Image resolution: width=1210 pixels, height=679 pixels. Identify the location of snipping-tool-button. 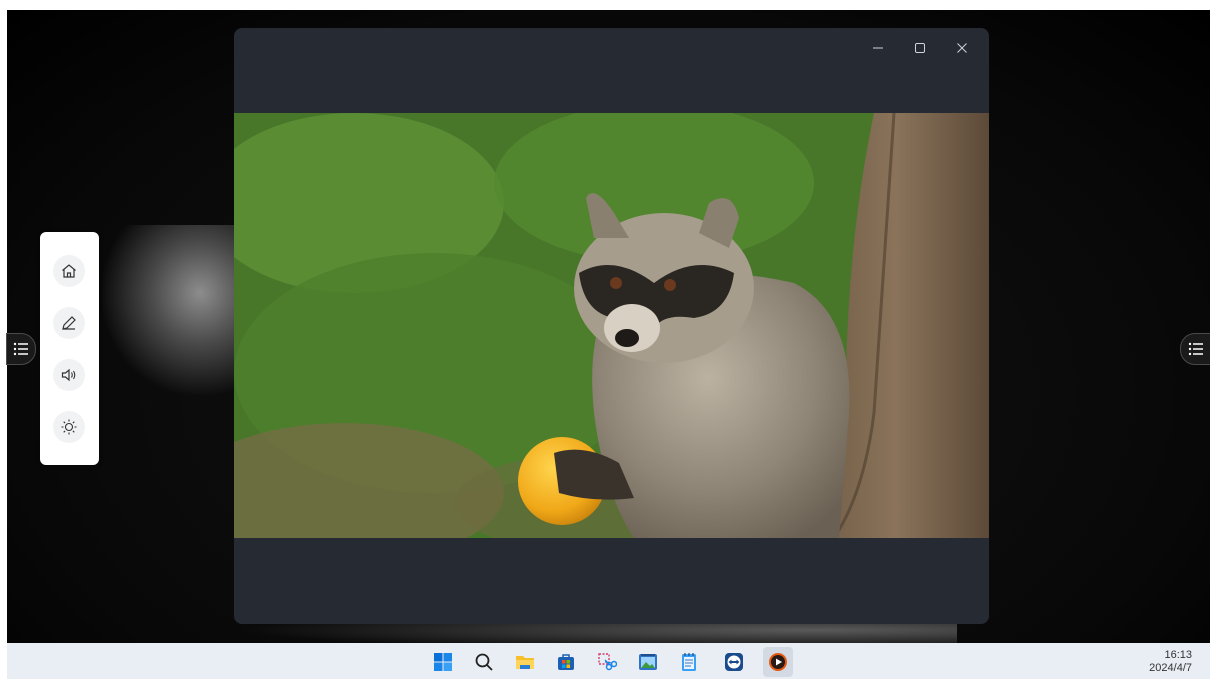
(607, 662).